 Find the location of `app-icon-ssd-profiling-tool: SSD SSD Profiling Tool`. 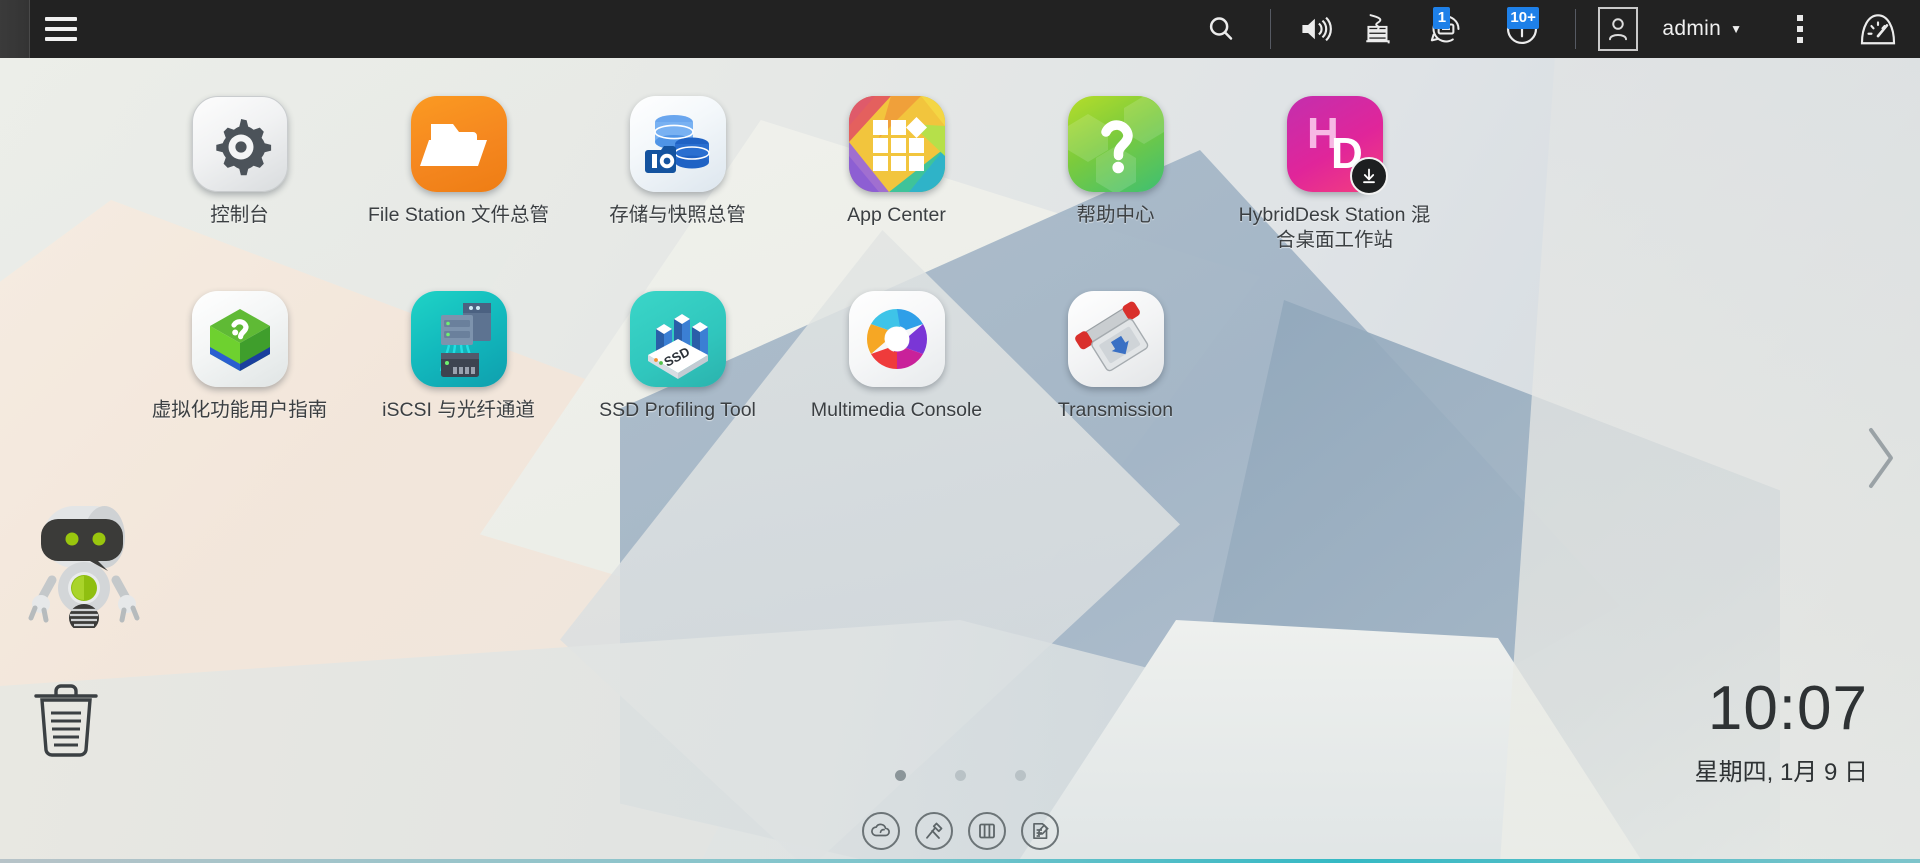

app-icon-ssd-profiling-tool: SSD SSD Profiling Tool is located at coordinates (677, 357).